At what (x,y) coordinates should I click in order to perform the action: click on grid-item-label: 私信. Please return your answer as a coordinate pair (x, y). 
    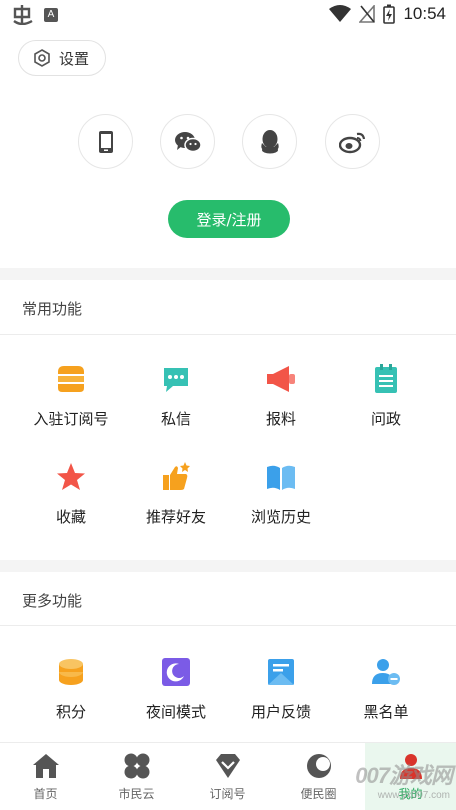
    Looking at the image, I should click on (175, 419).